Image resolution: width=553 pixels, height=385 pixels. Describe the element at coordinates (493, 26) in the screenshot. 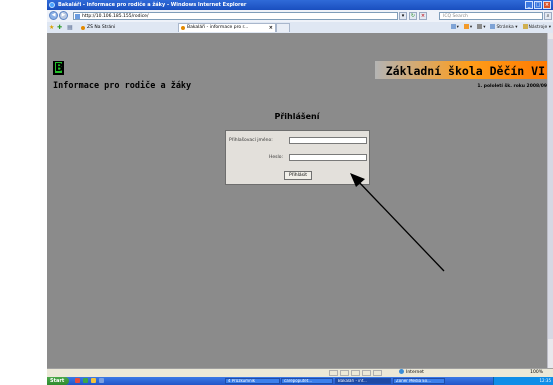

I see `page-menu-icon` at that location.